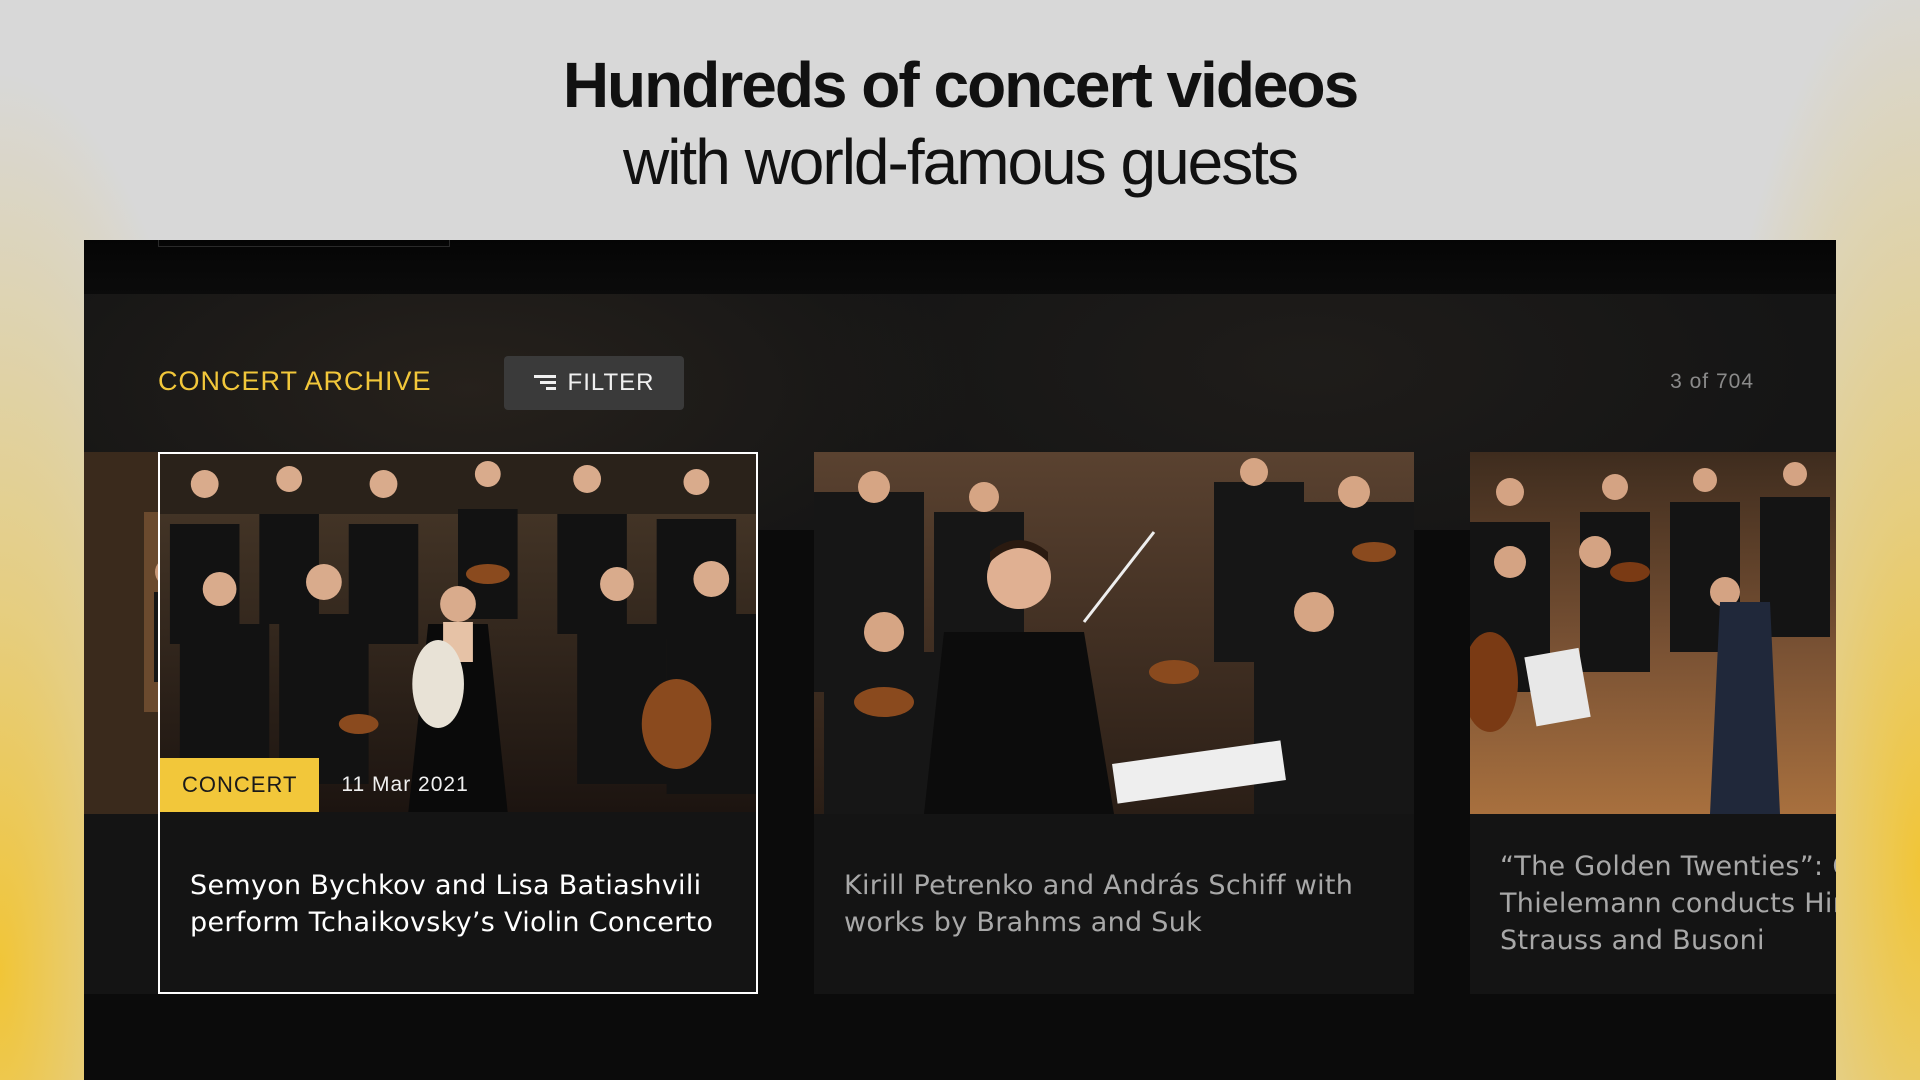 Image resolution: width=1920 pixels, height=1080 pixels. Describe the element at coordinates (544, 383) in the screenshot. I see `filter-icon` at that location.